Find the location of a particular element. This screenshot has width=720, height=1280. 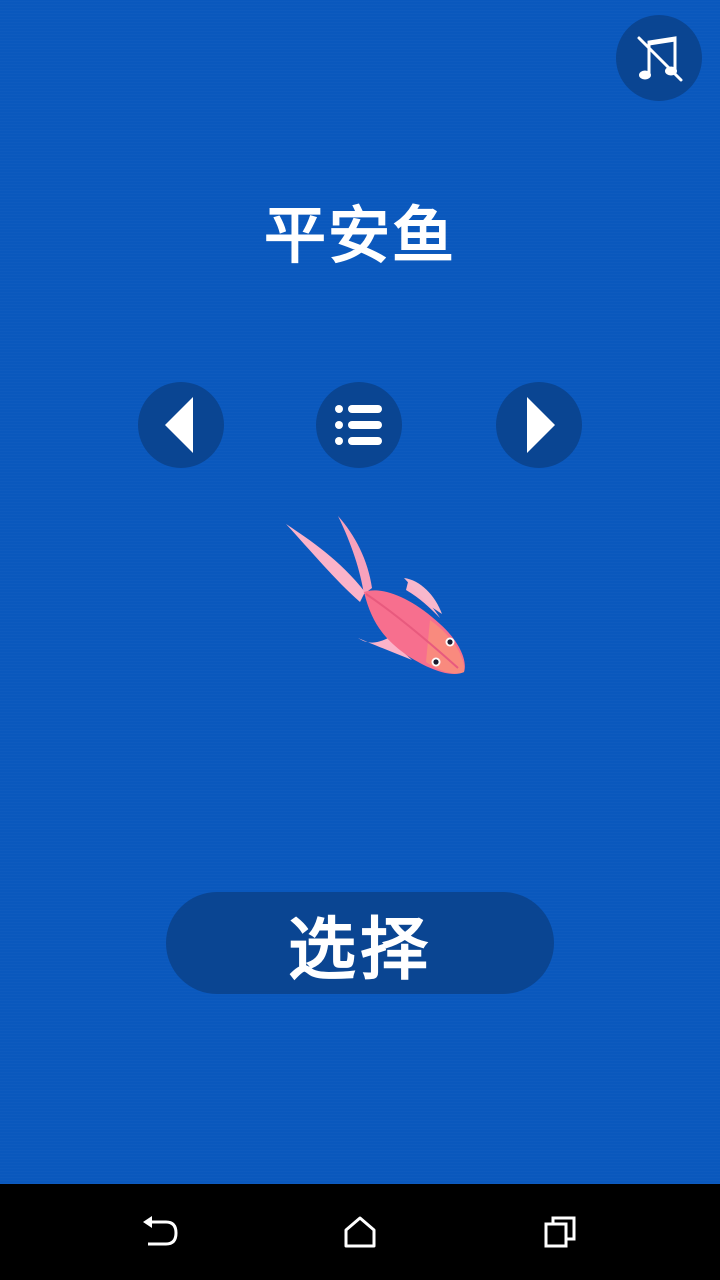

nav-home-button is located at coordinates (360, 1232).